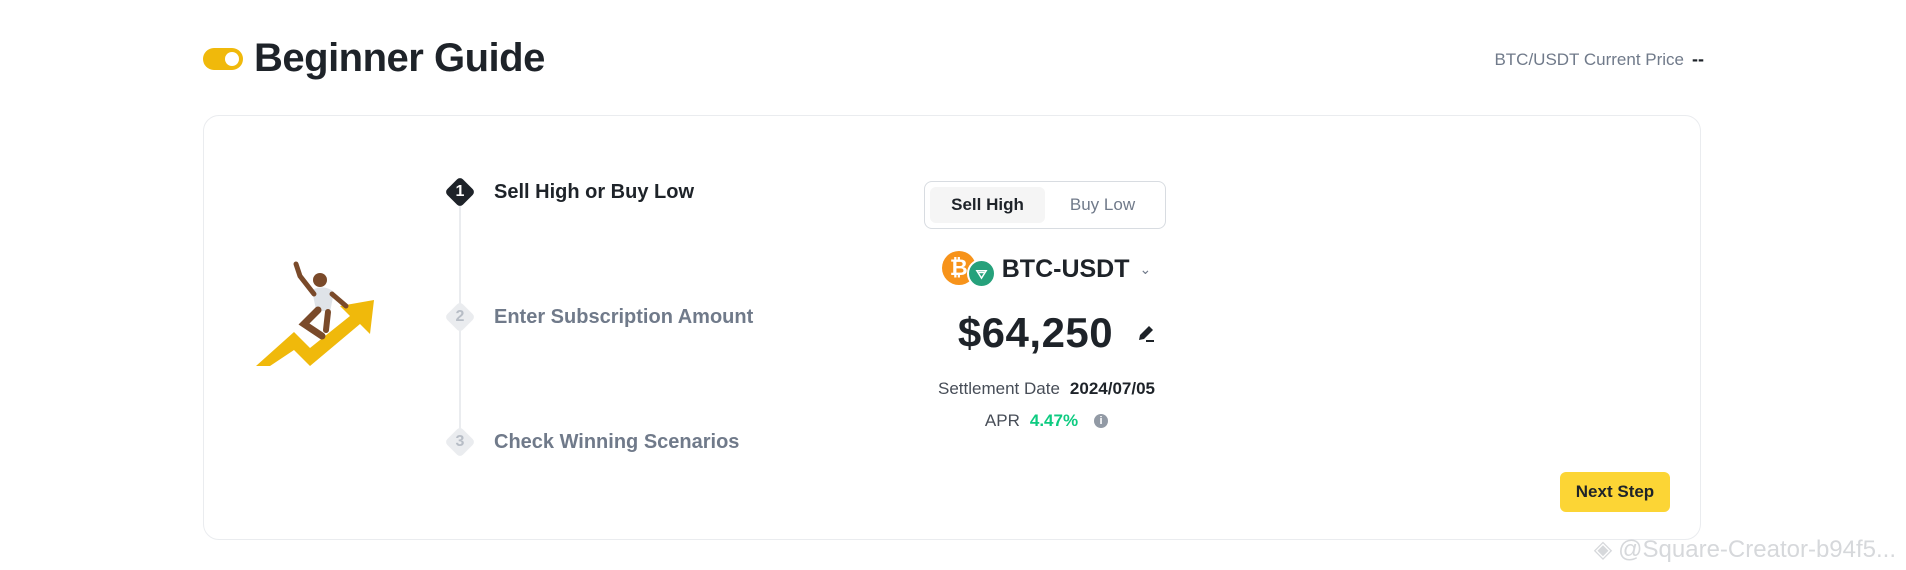 The width and height of the screenshot is (1906, 570). I want to click on pair-icons: ₿, so click(968, 269).